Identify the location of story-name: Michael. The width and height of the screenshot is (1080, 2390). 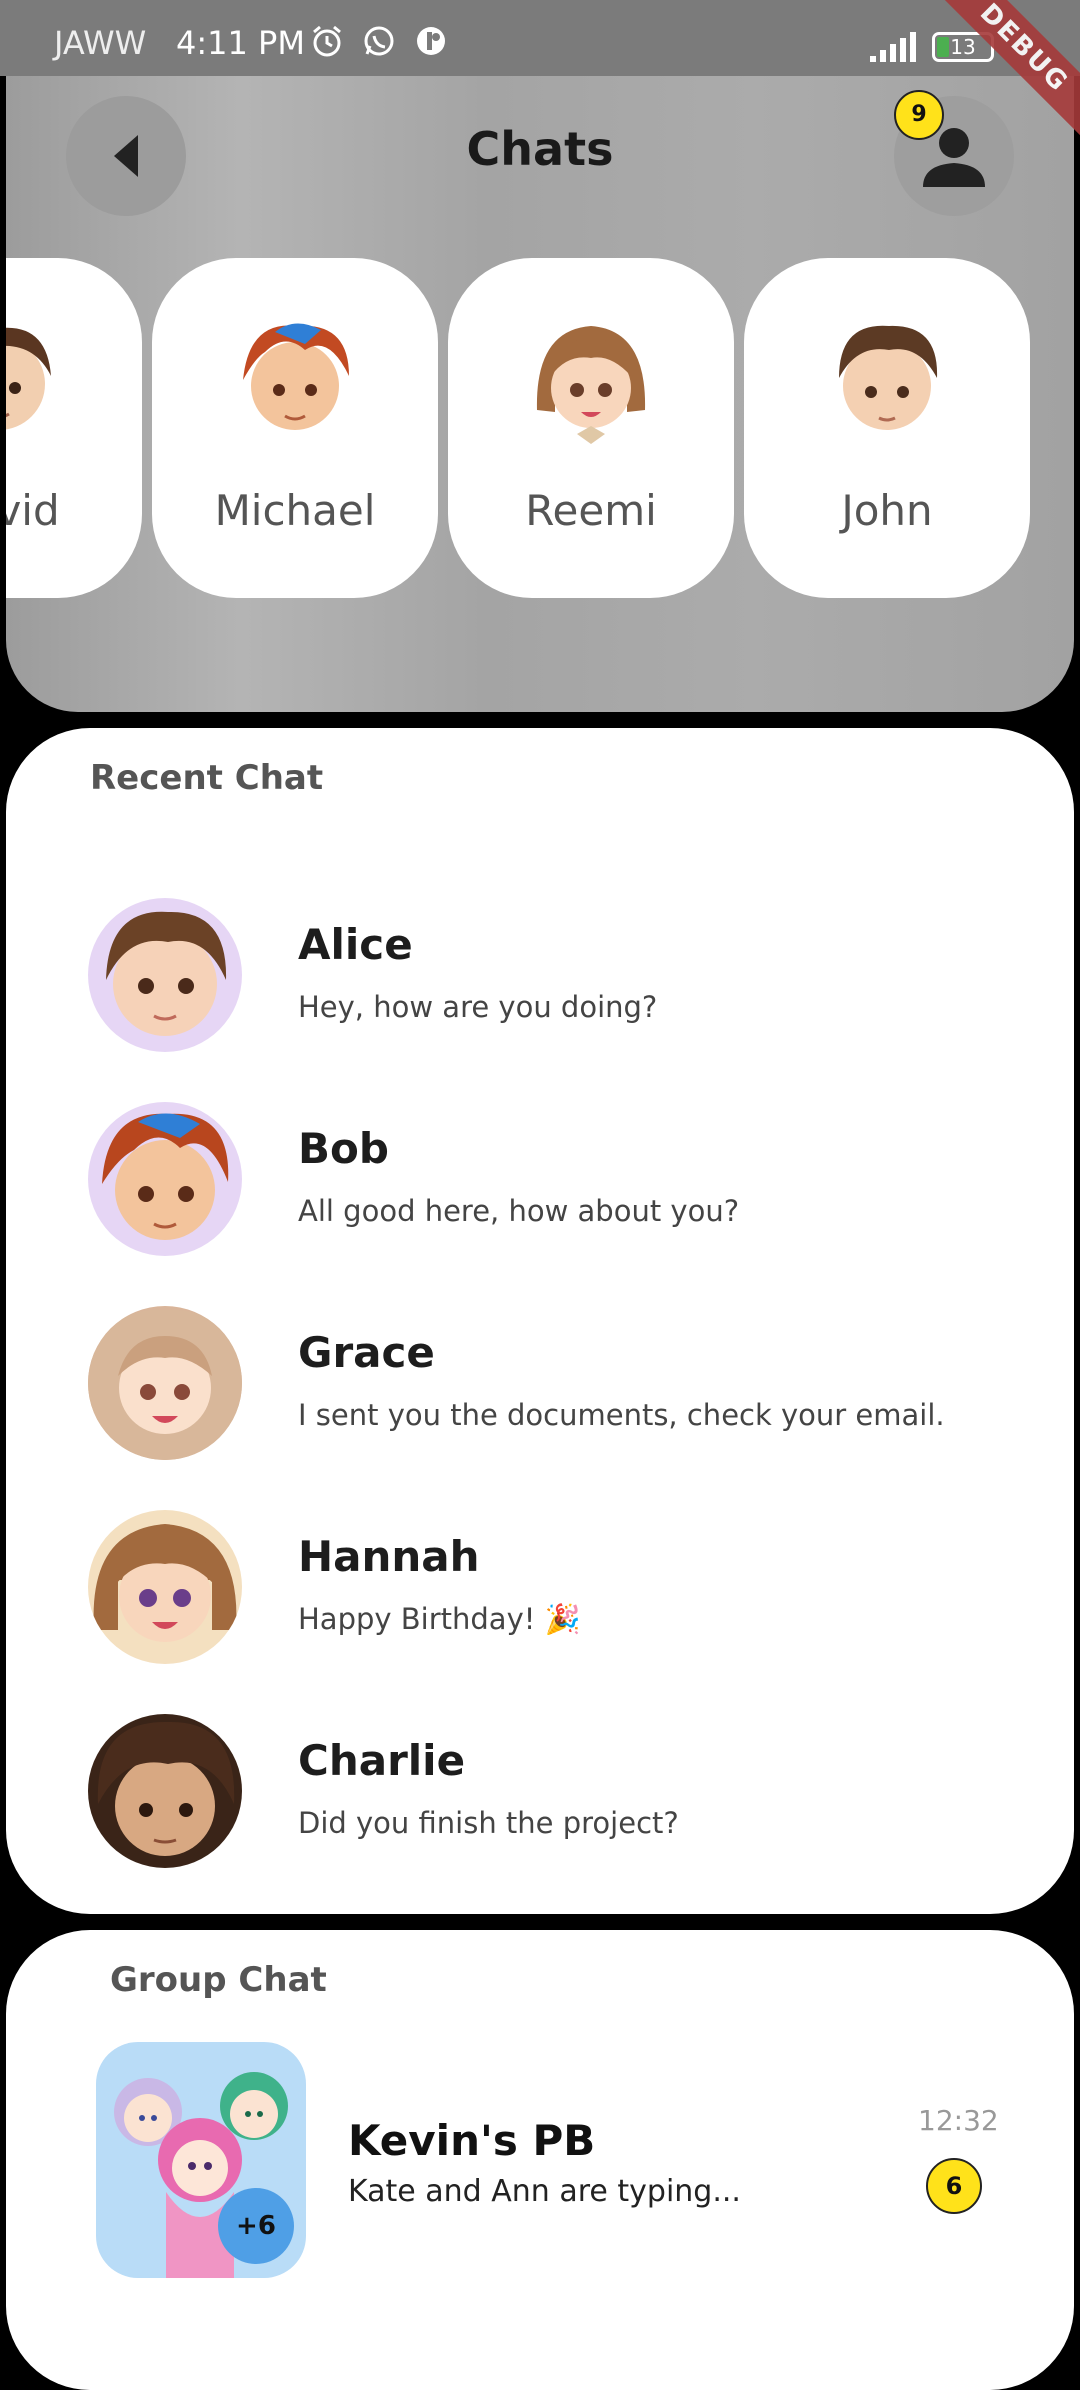
(295, 510).